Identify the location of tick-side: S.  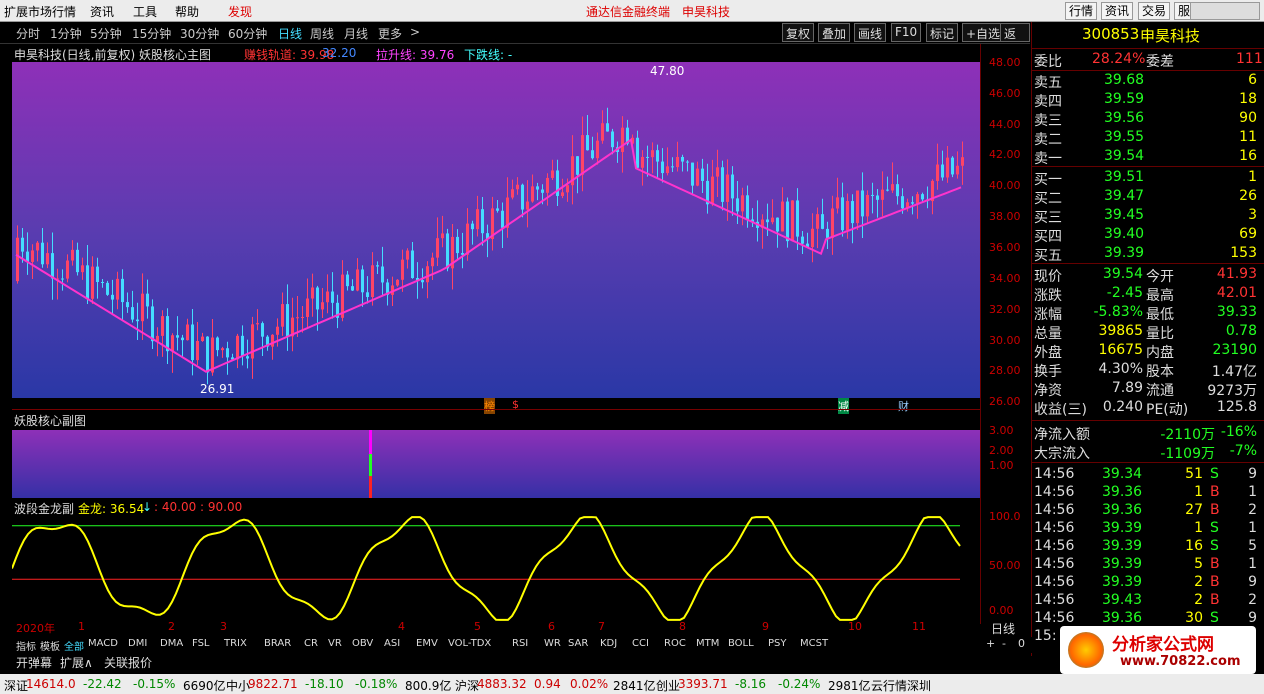
(1214, 528).